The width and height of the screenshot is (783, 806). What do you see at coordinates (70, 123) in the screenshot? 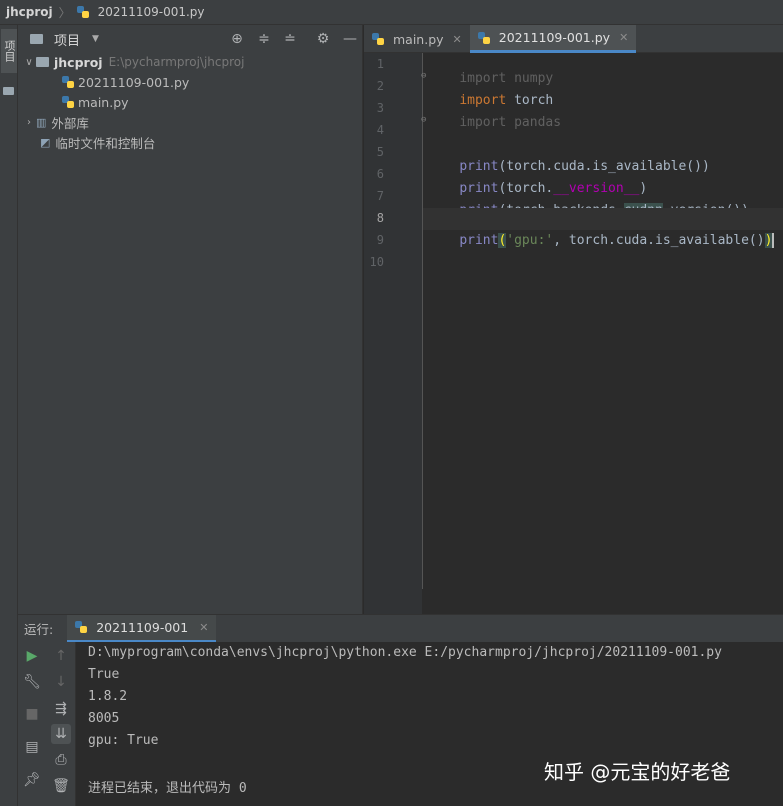
I see `external-libs-label: 外部库` at bounding box center [70, 123].